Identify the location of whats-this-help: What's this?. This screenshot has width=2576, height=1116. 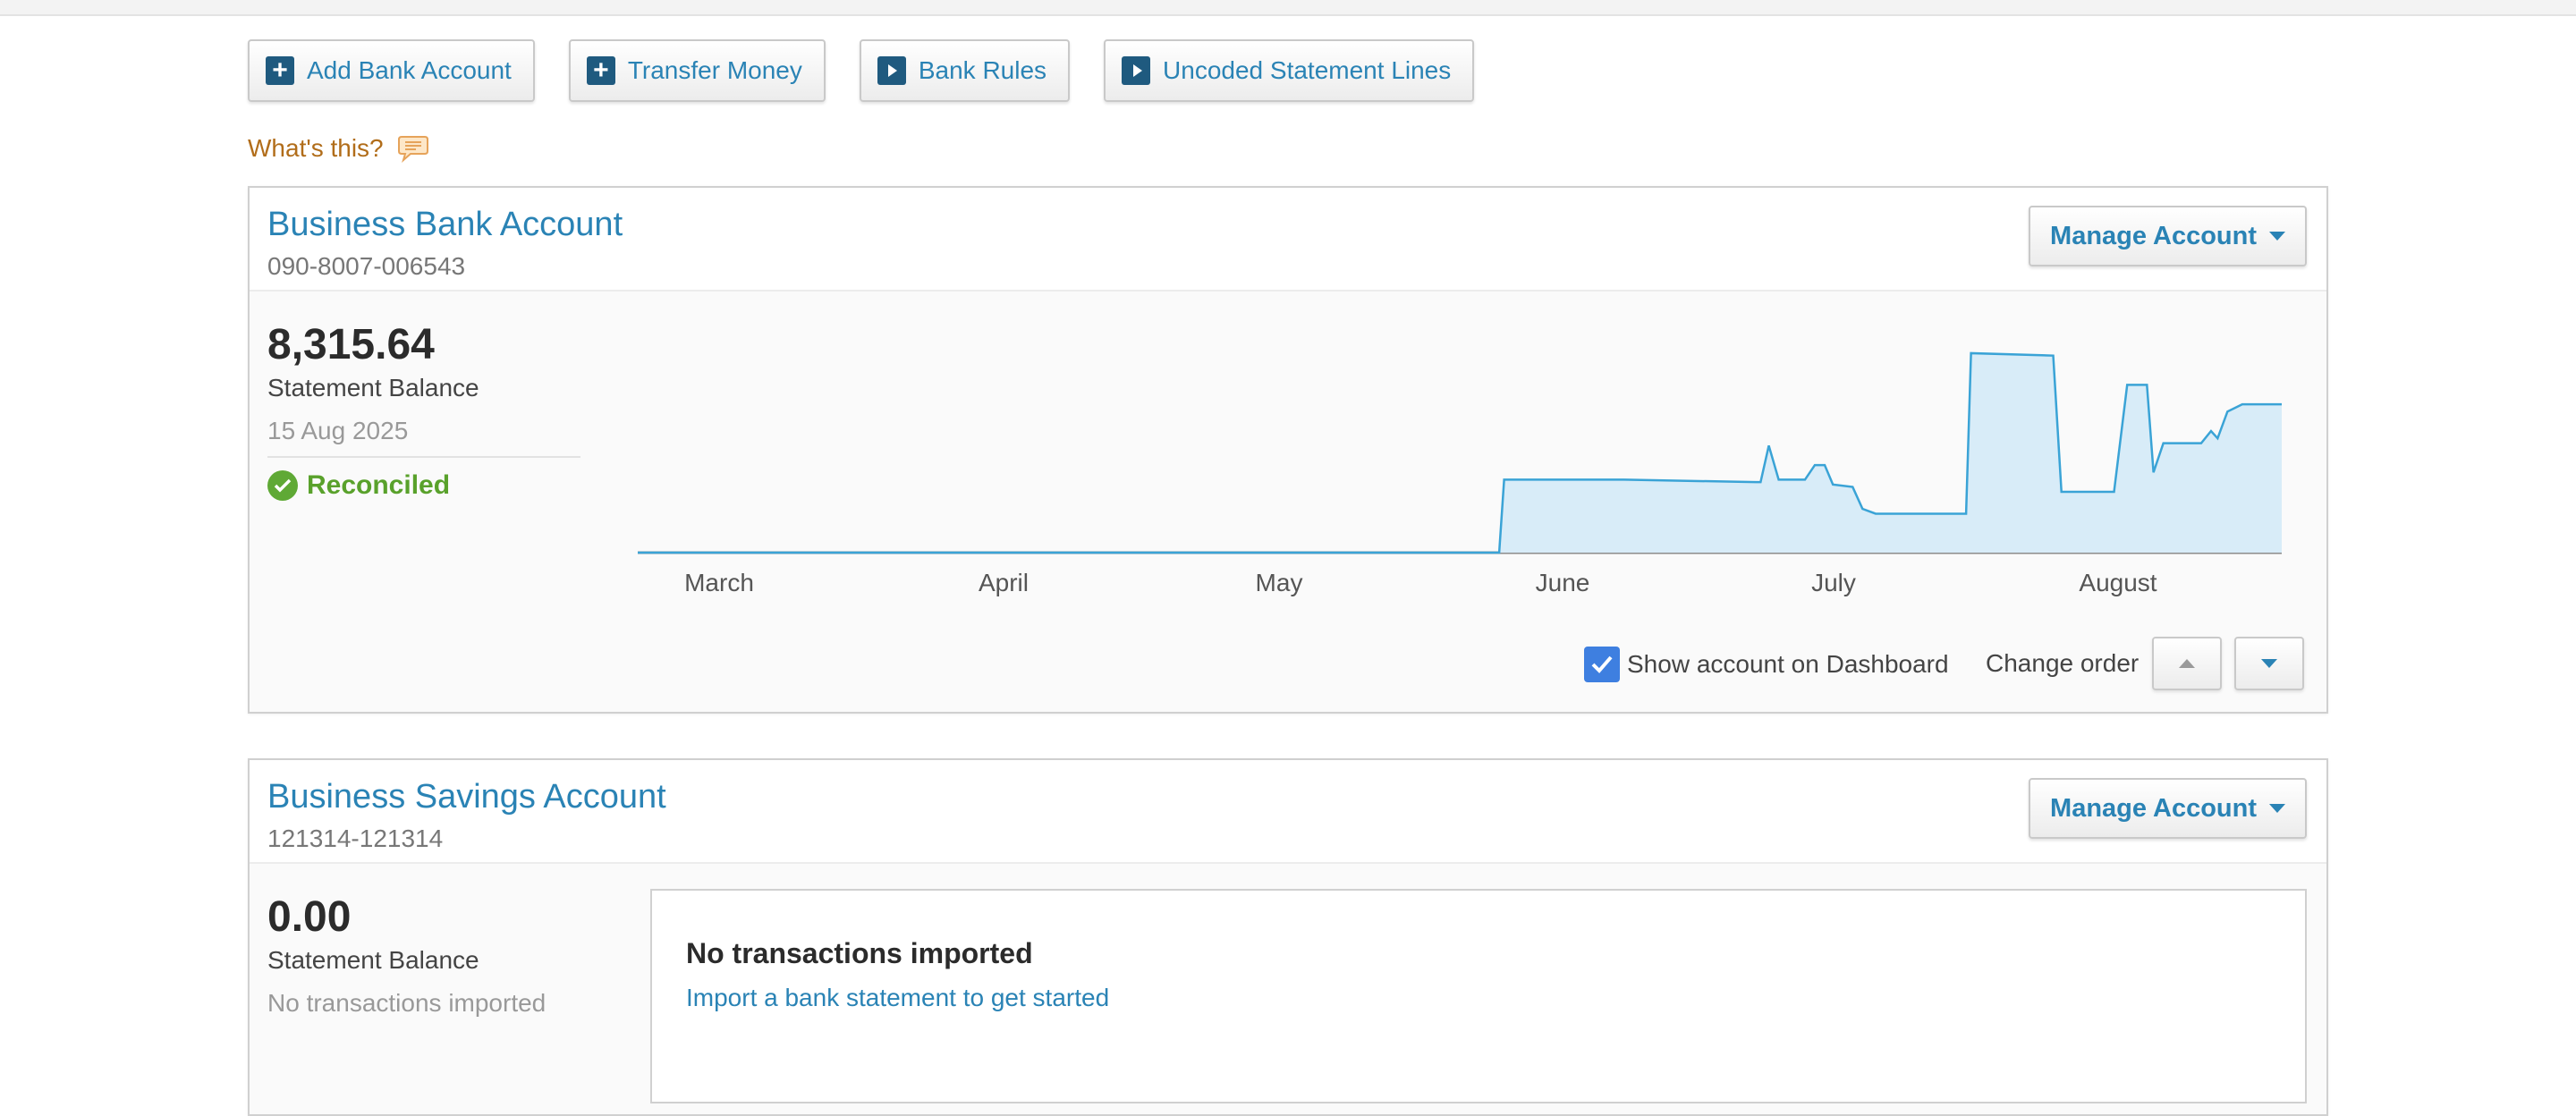
(339, 148).